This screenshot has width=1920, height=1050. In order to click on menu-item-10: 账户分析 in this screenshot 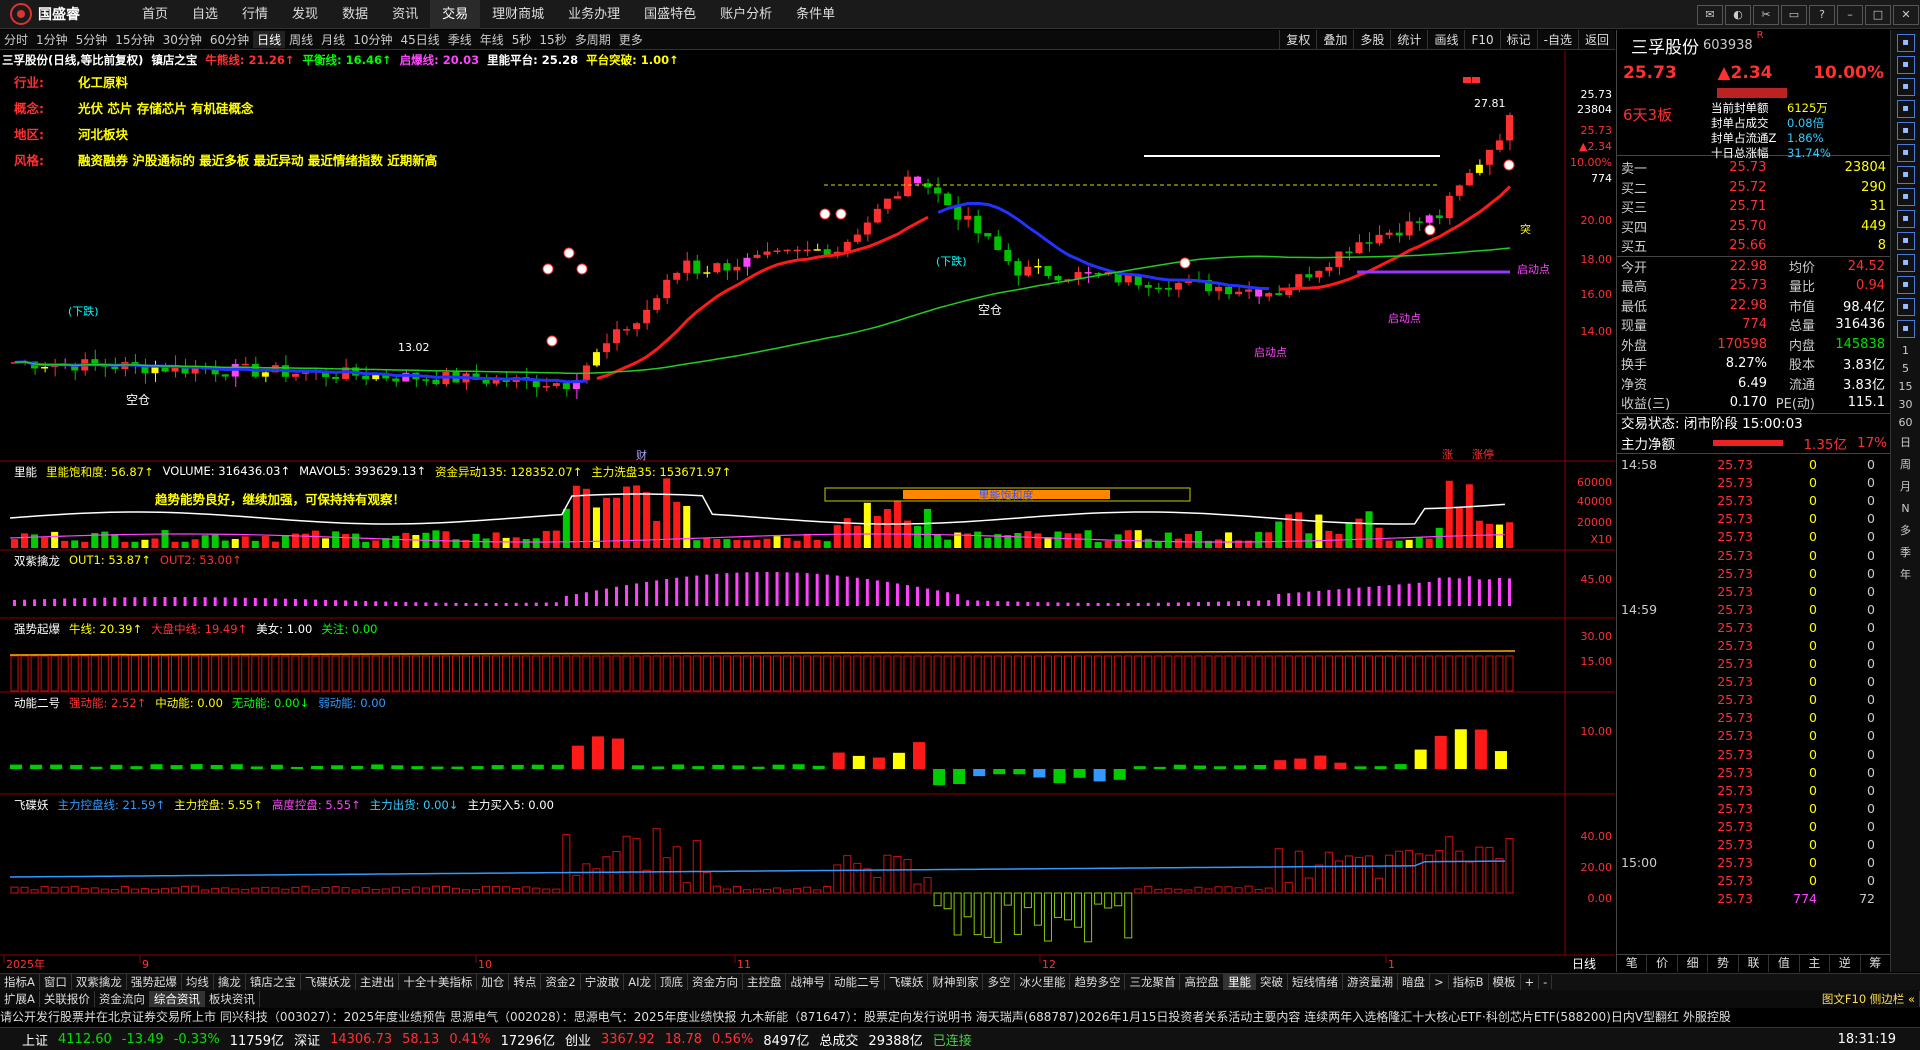, I will do `click(746, 14)`.